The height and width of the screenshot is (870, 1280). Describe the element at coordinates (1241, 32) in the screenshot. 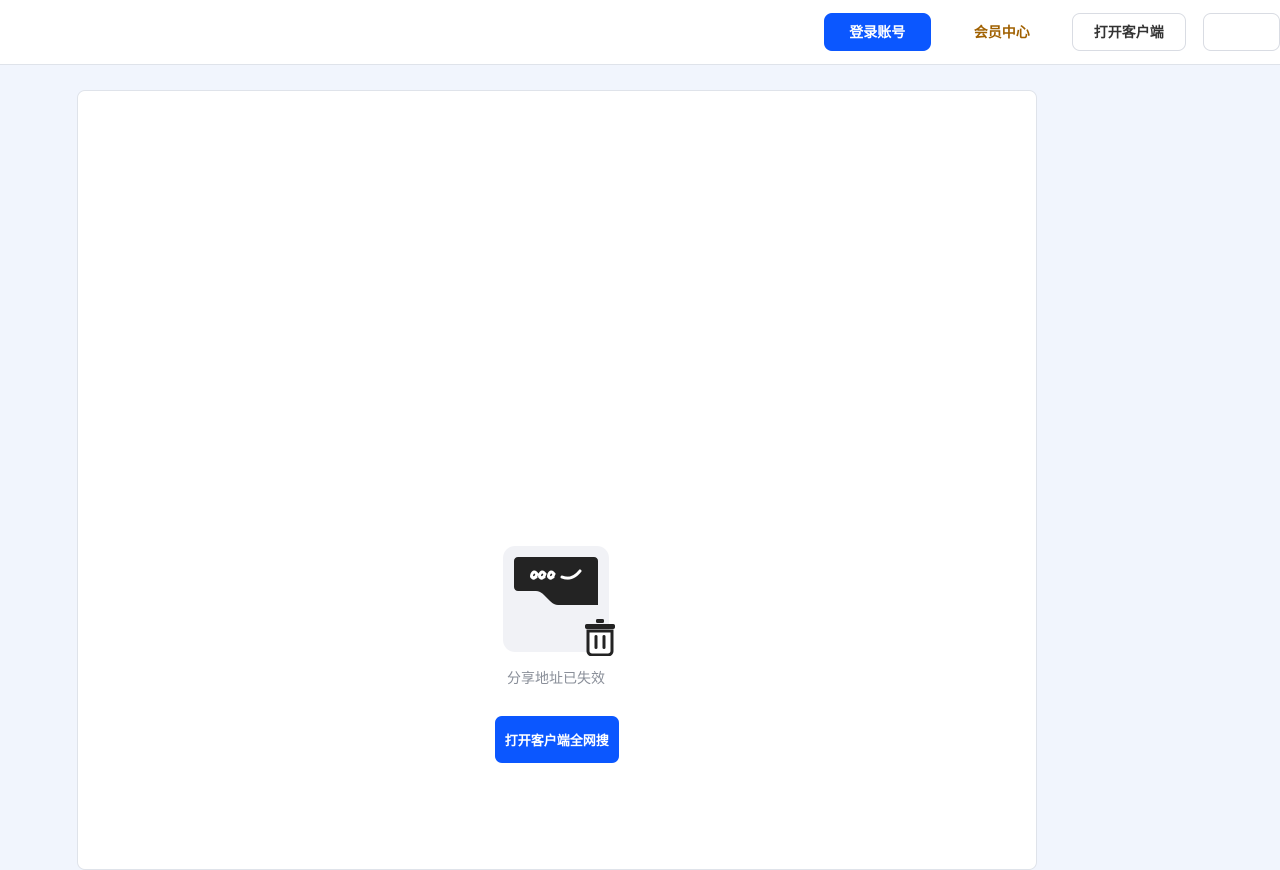

I see `blank-button` at that location.